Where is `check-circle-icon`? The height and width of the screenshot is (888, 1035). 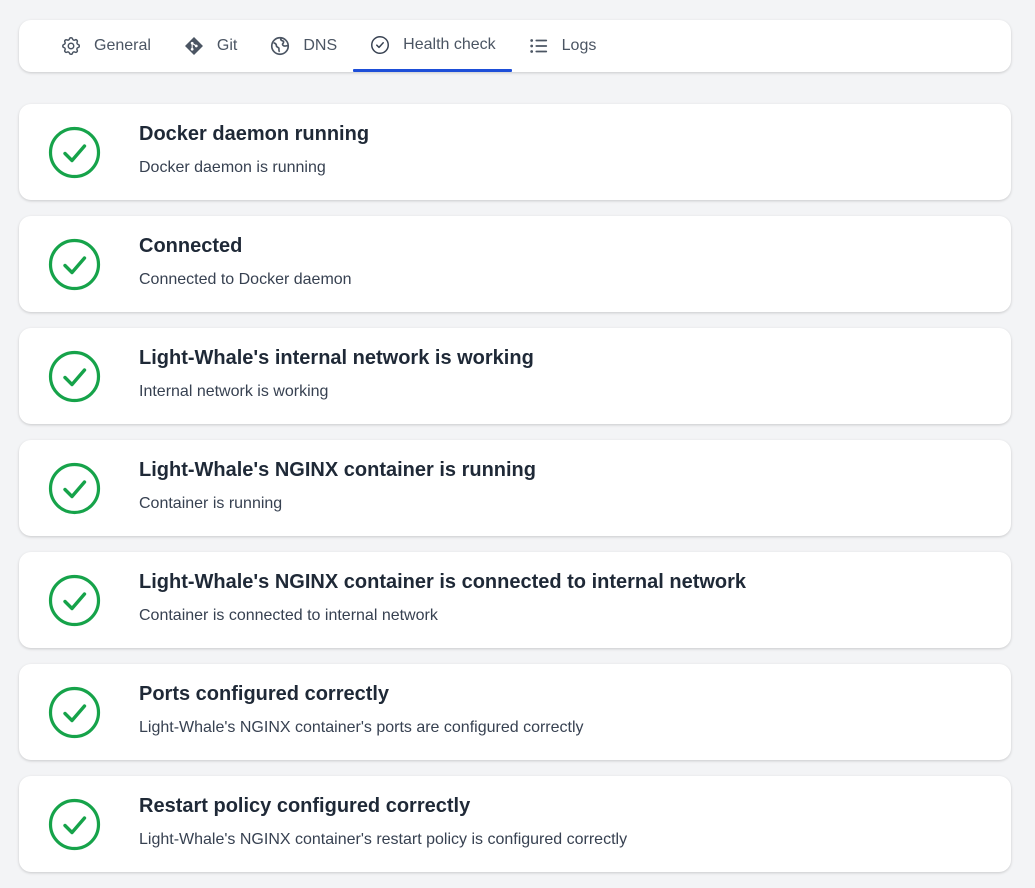
check-circle-icon is located at coordinates (380, 45).